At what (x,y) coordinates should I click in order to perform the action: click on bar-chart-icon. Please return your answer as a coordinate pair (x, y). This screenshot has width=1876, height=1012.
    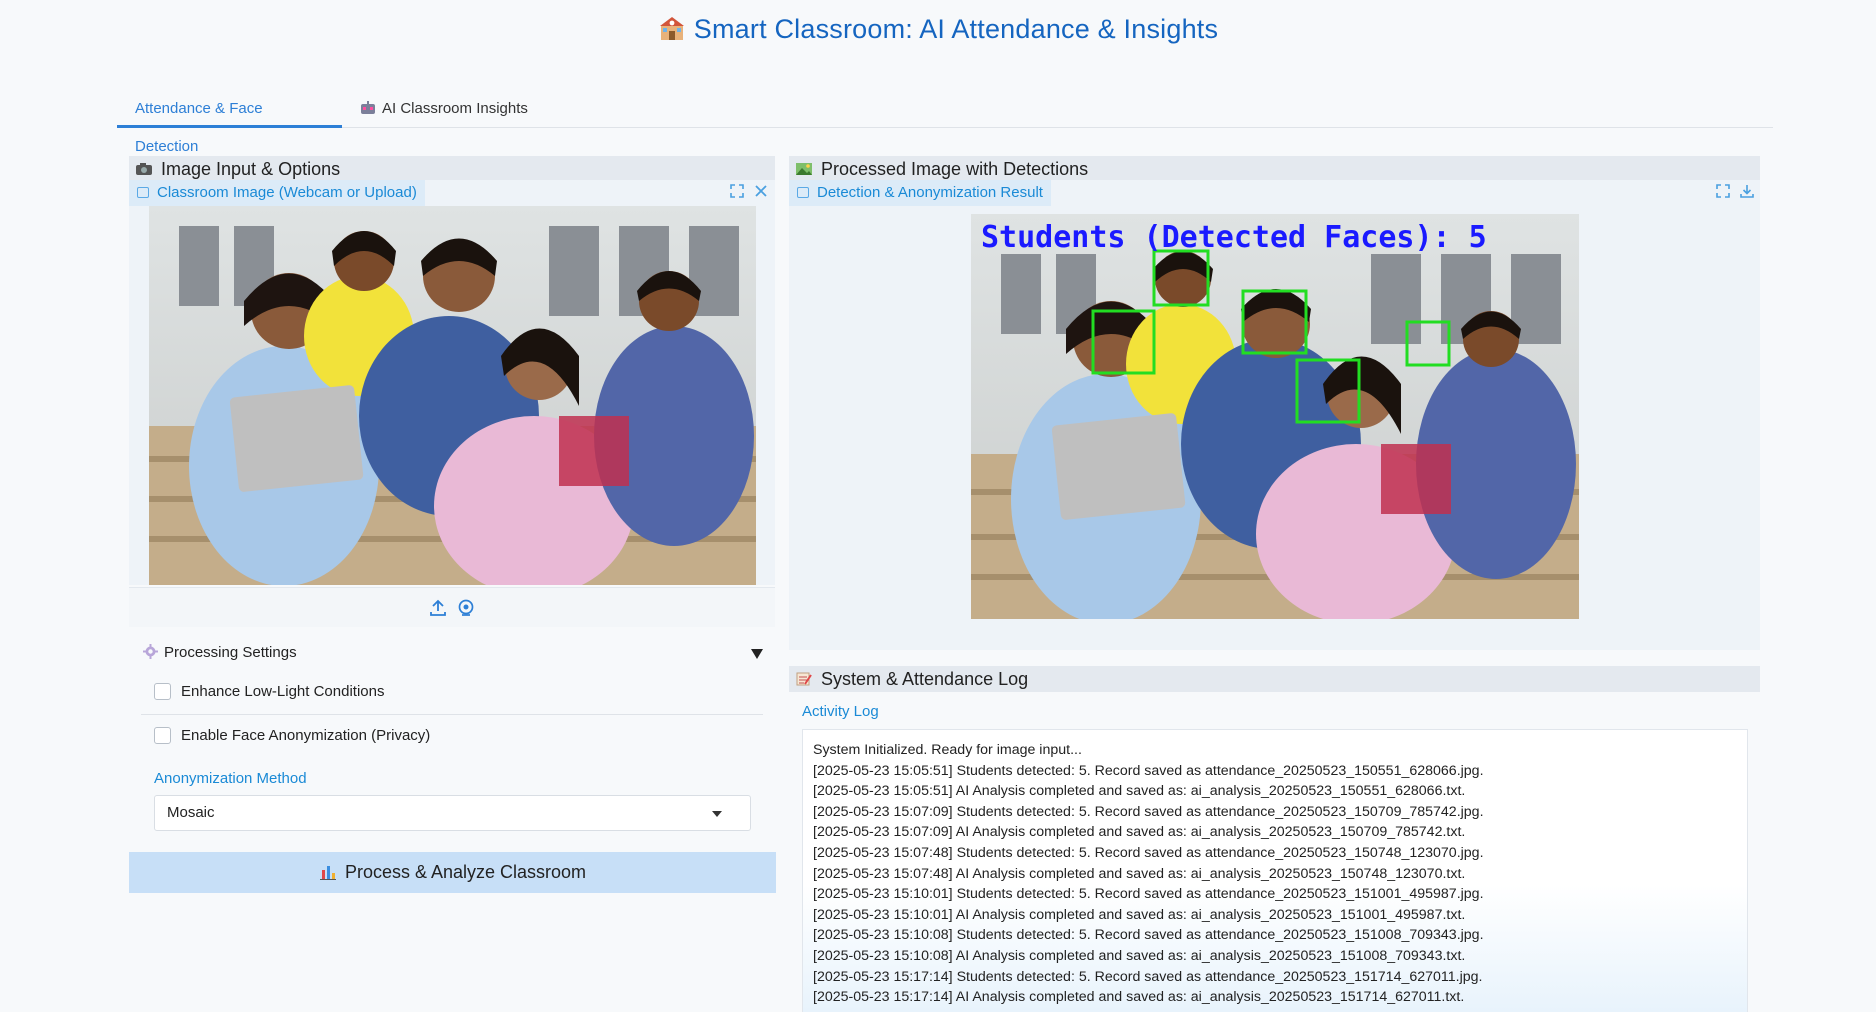
    Looking at the image, I should click on (327, 873).